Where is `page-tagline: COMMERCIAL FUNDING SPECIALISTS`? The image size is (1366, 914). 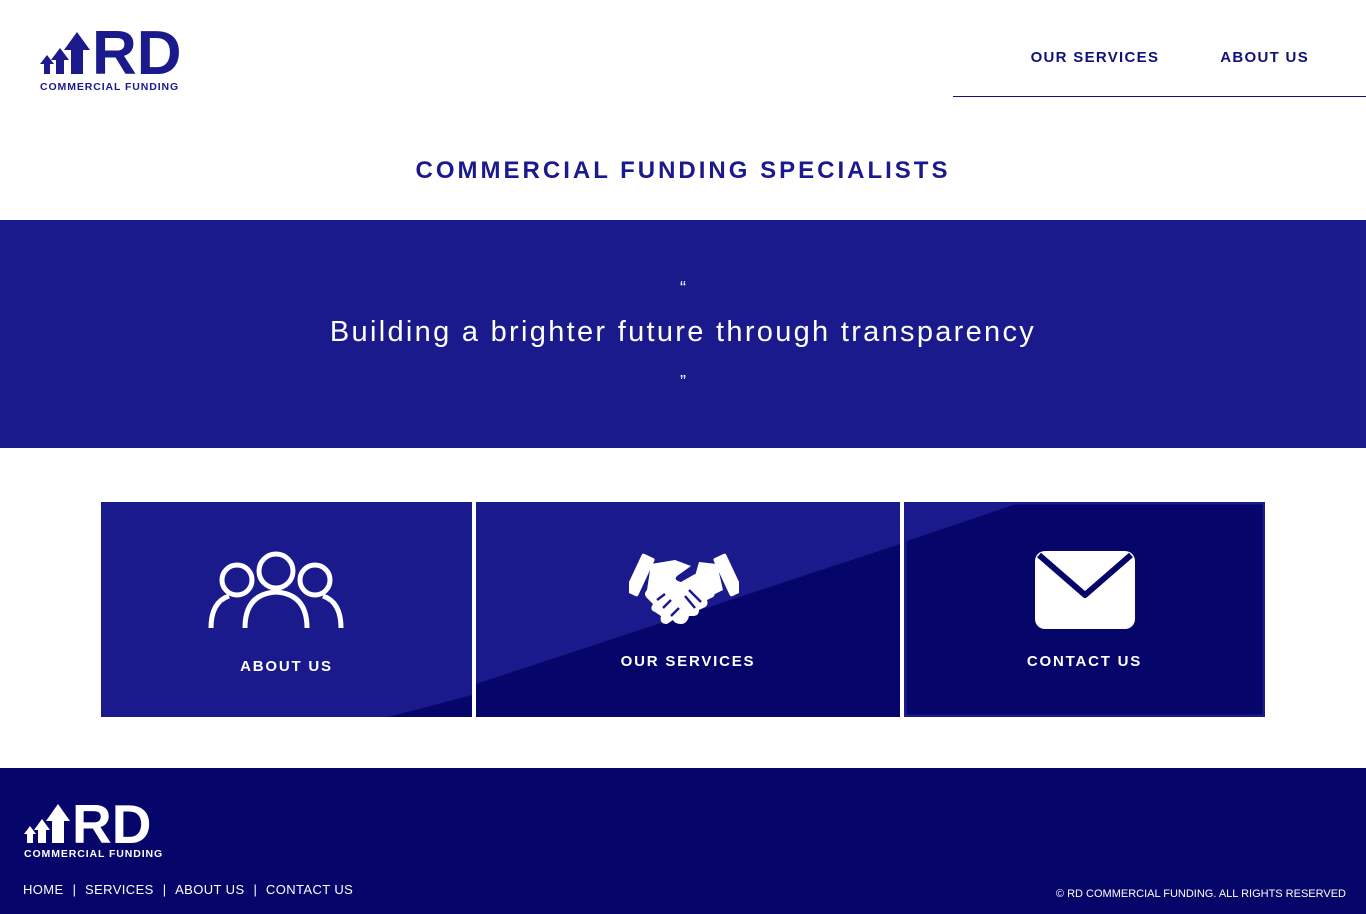
page-tagline: COMMERCIAL FUNDING SPECIALISTS is located at coordinates (683, 170).